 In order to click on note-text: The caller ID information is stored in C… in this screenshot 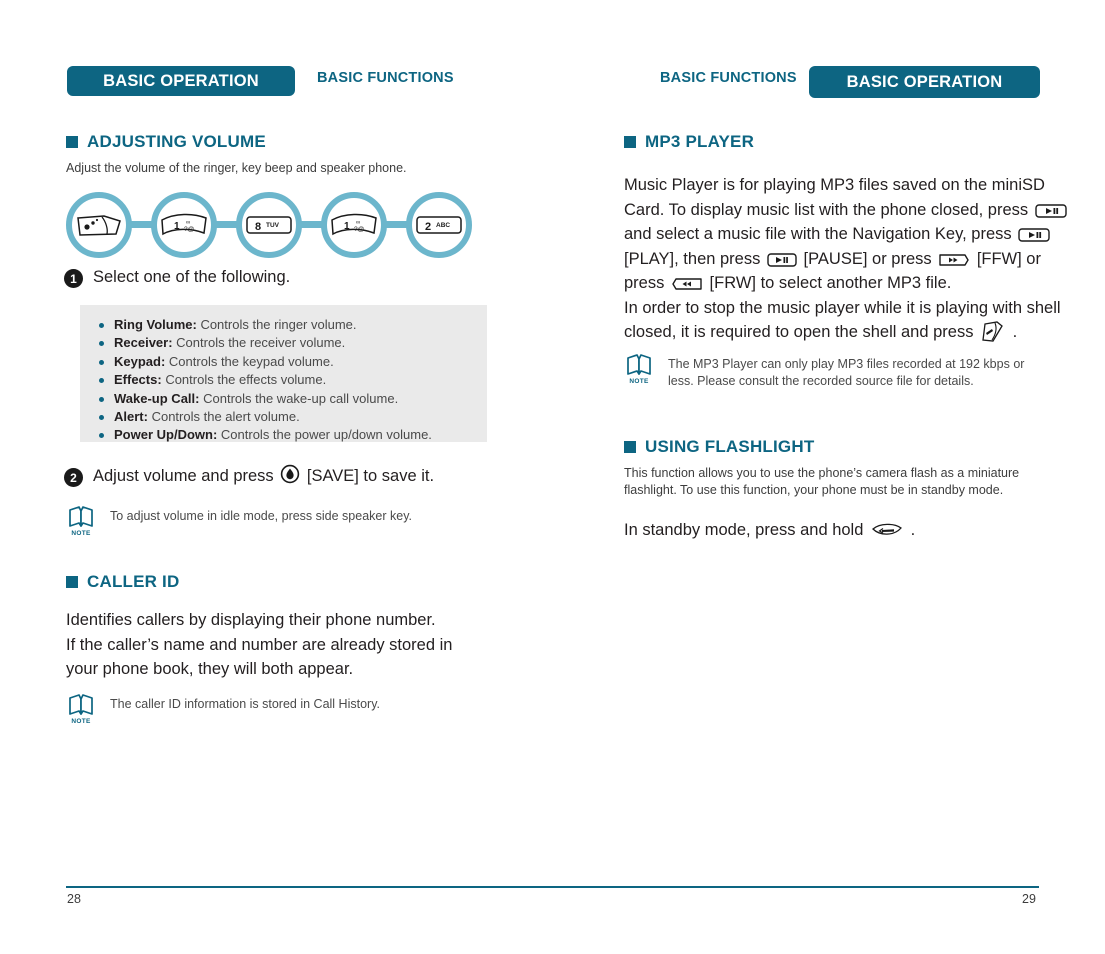, I will do `click(245, 704)`.